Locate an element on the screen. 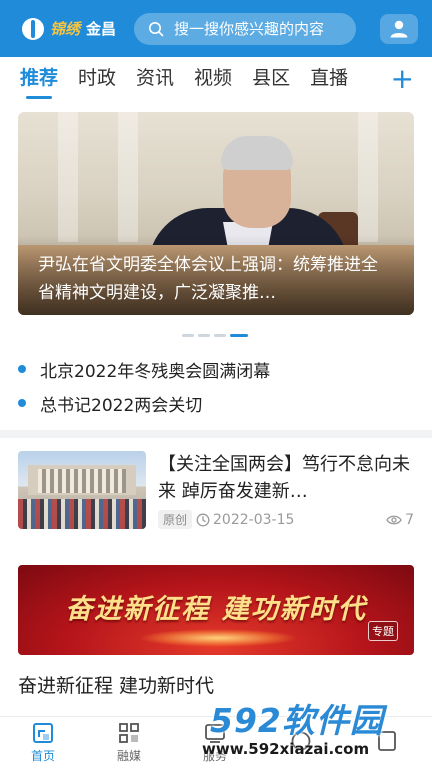  user-icon is located at coordinates (399, 28).